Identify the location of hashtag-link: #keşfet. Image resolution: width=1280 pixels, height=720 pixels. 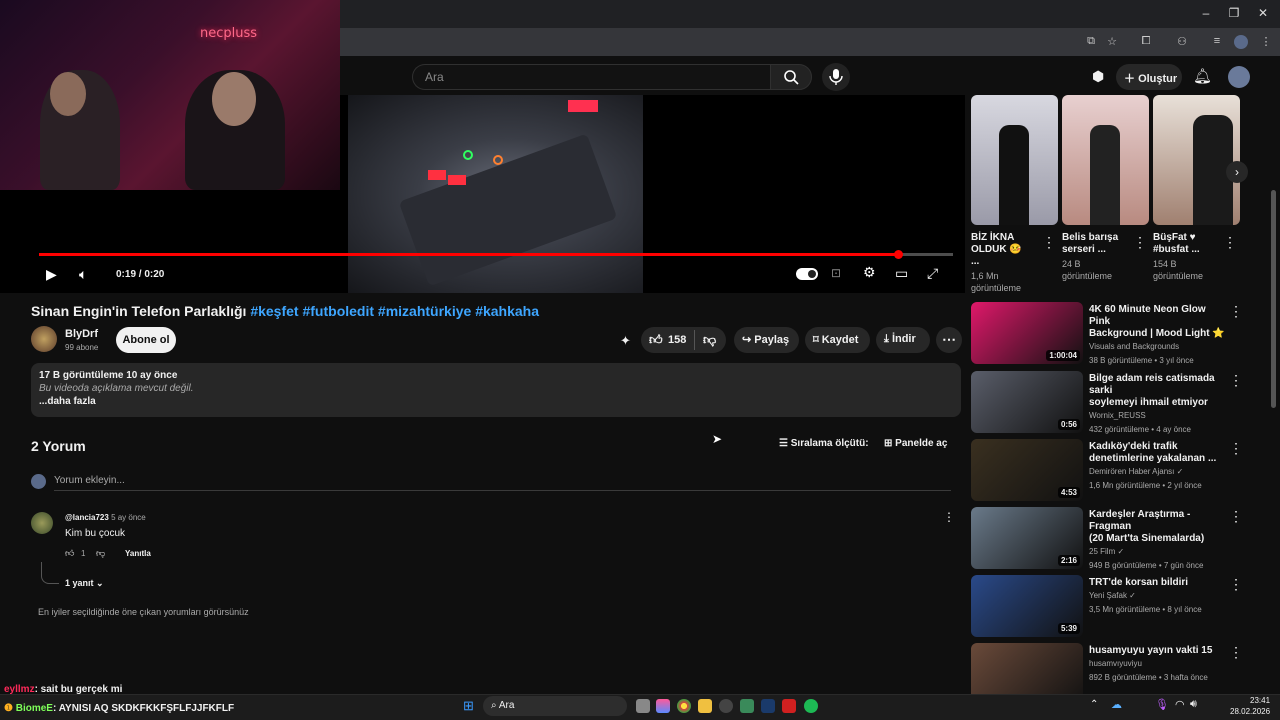
(274, 311).